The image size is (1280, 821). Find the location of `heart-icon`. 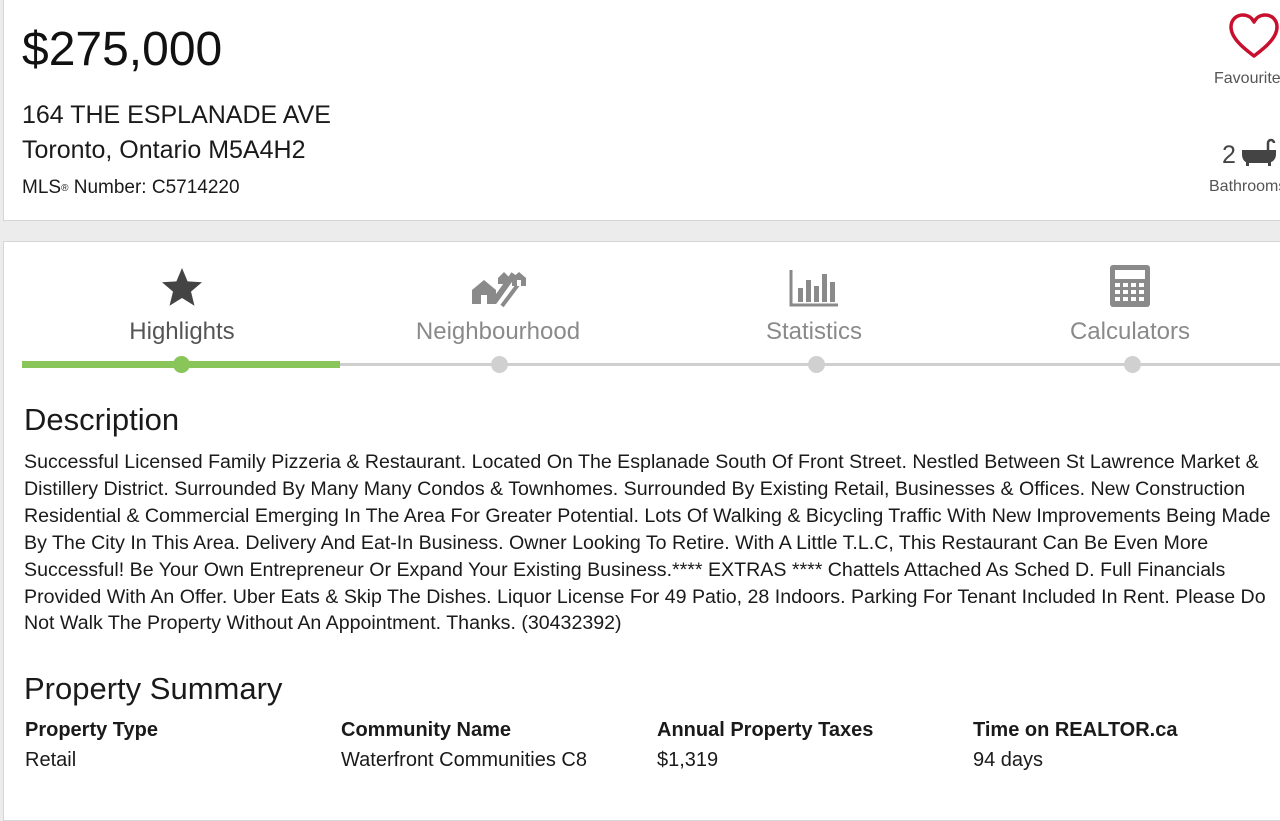

heart-icon is located at coordinates (1253, 36).